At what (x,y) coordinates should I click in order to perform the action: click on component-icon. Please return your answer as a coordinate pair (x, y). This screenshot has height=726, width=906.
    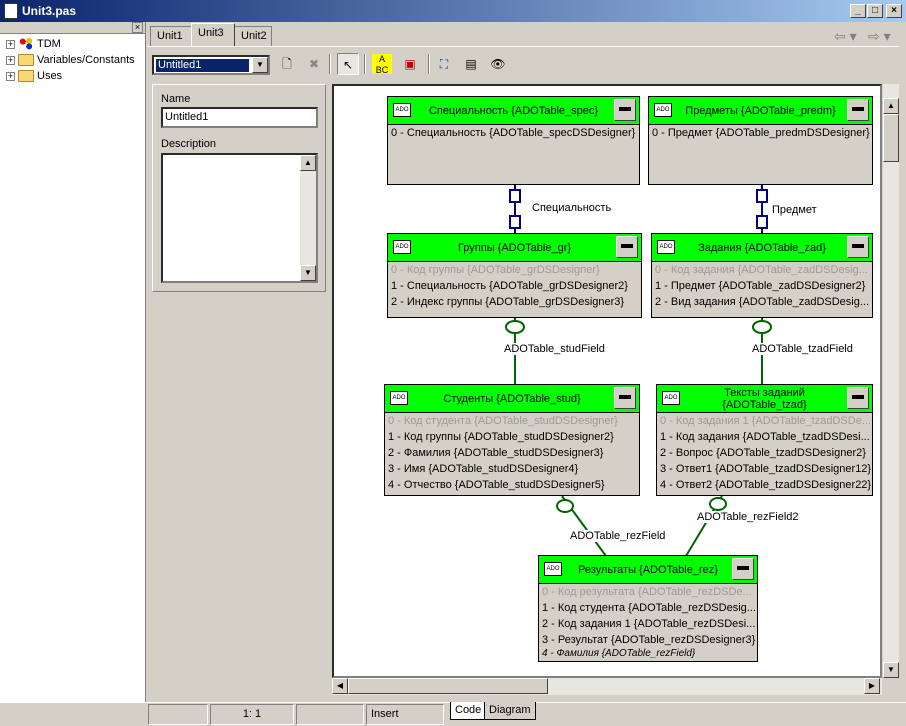
    Looking at the image, I should click on (26, 44).